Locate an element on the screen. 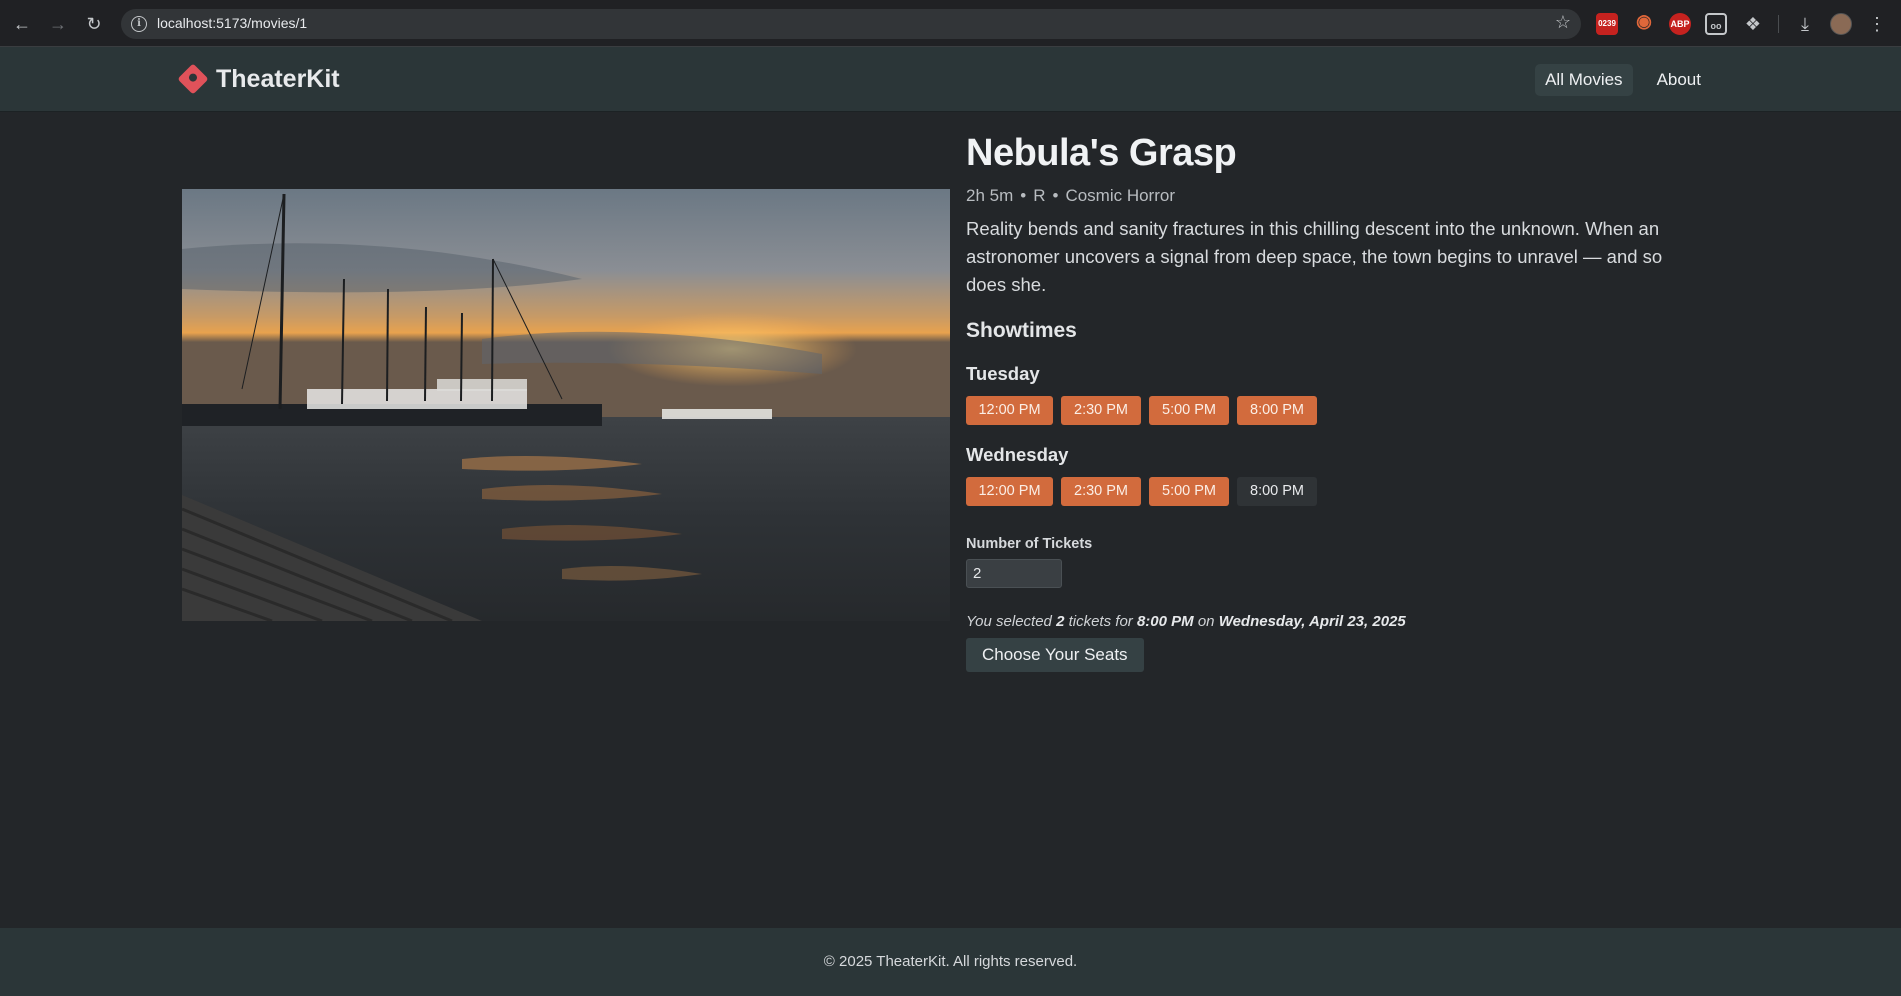 The image size is (1901, 996). reload-icon: ↻ is located at coordinates (94, 24).